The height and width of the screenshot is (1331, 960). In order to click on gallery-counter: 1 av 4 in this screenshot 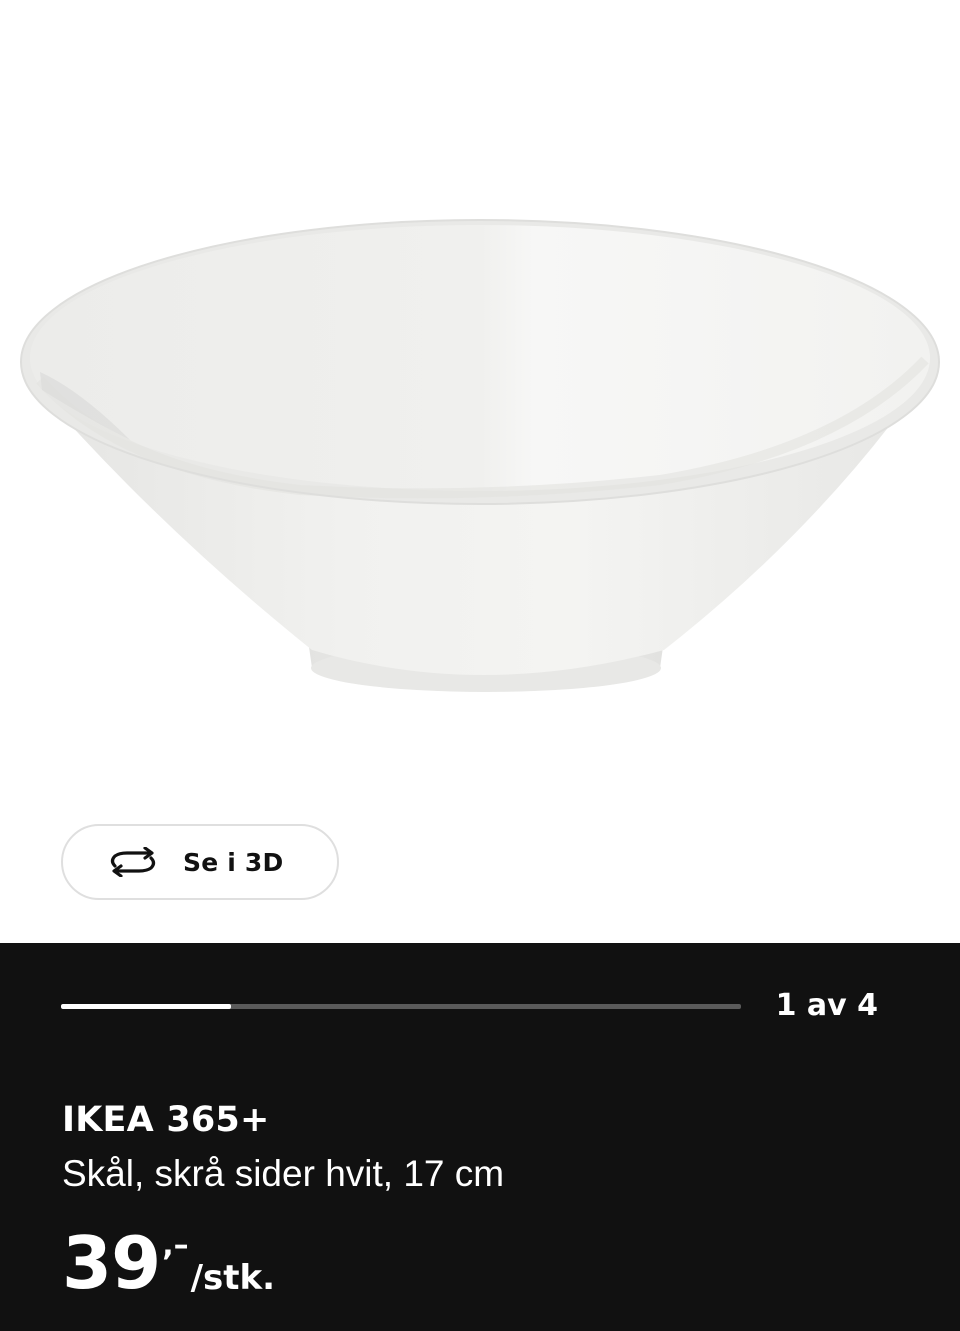, I will do `click(826, 1005)`.